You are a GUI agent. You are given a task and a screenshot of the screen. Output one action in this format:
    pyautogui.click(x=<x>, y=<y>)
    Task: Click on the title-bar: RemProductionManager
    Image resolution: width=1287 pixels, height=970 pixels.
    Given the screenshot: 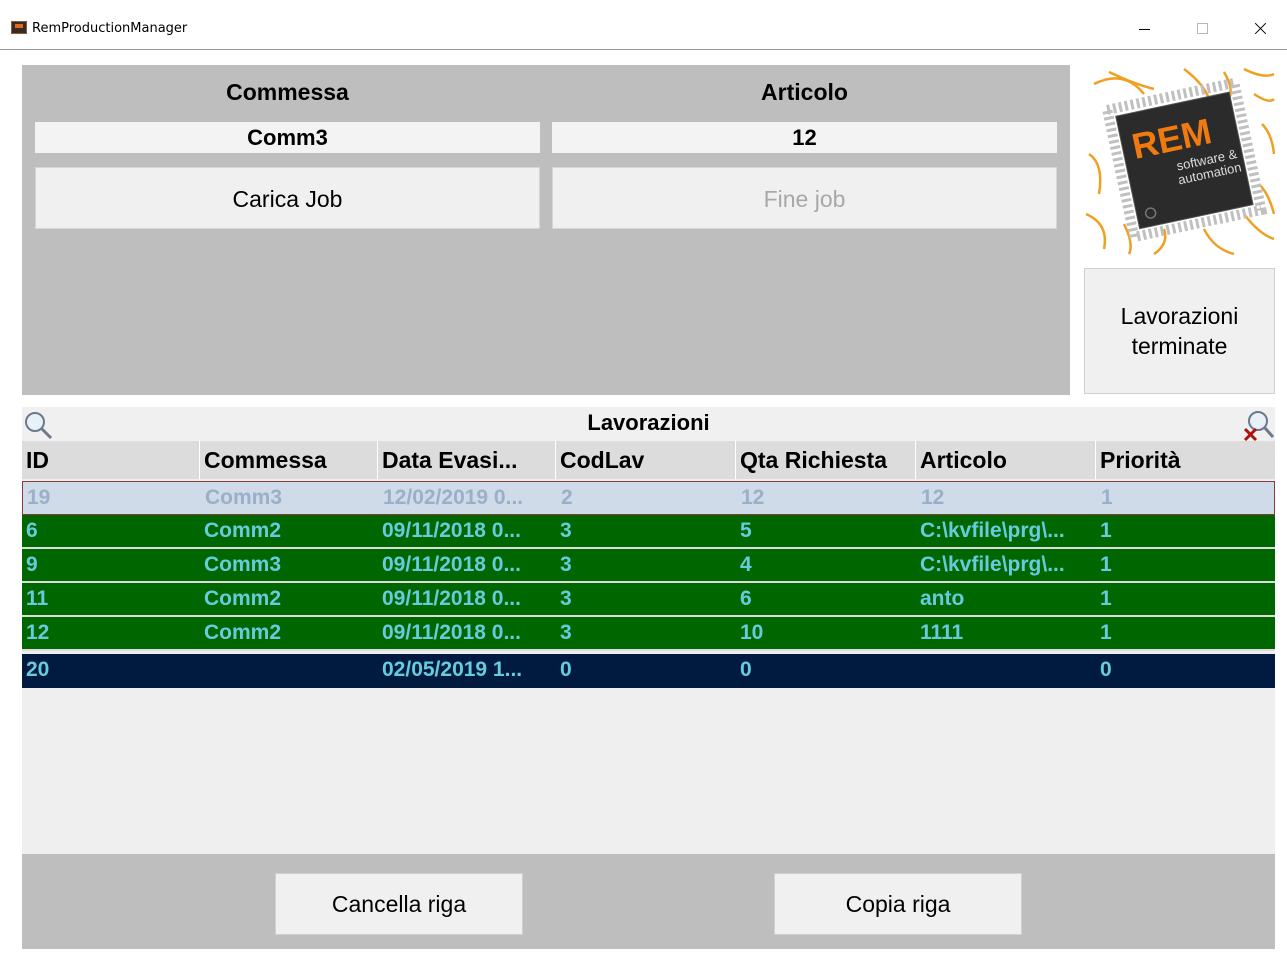 What is the action you would take?
    pyautogui.click(x=643, y=25)
    